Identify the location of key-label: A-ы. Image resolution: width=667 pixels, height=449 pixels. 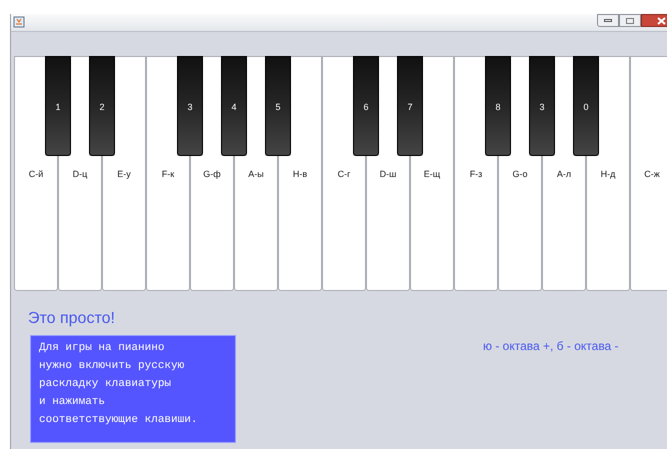
(256, 174).